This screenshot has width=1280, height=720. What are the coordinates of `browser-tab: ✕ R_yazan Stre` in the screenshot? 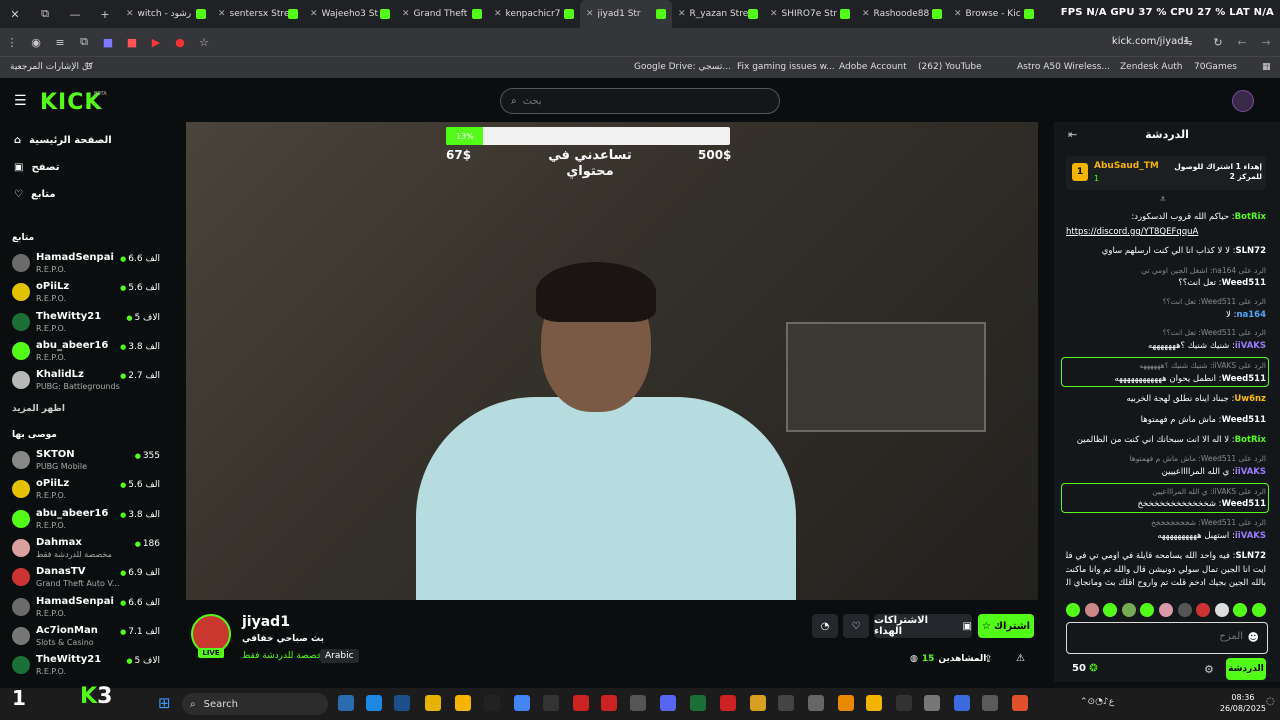 It's located at (718, 14).